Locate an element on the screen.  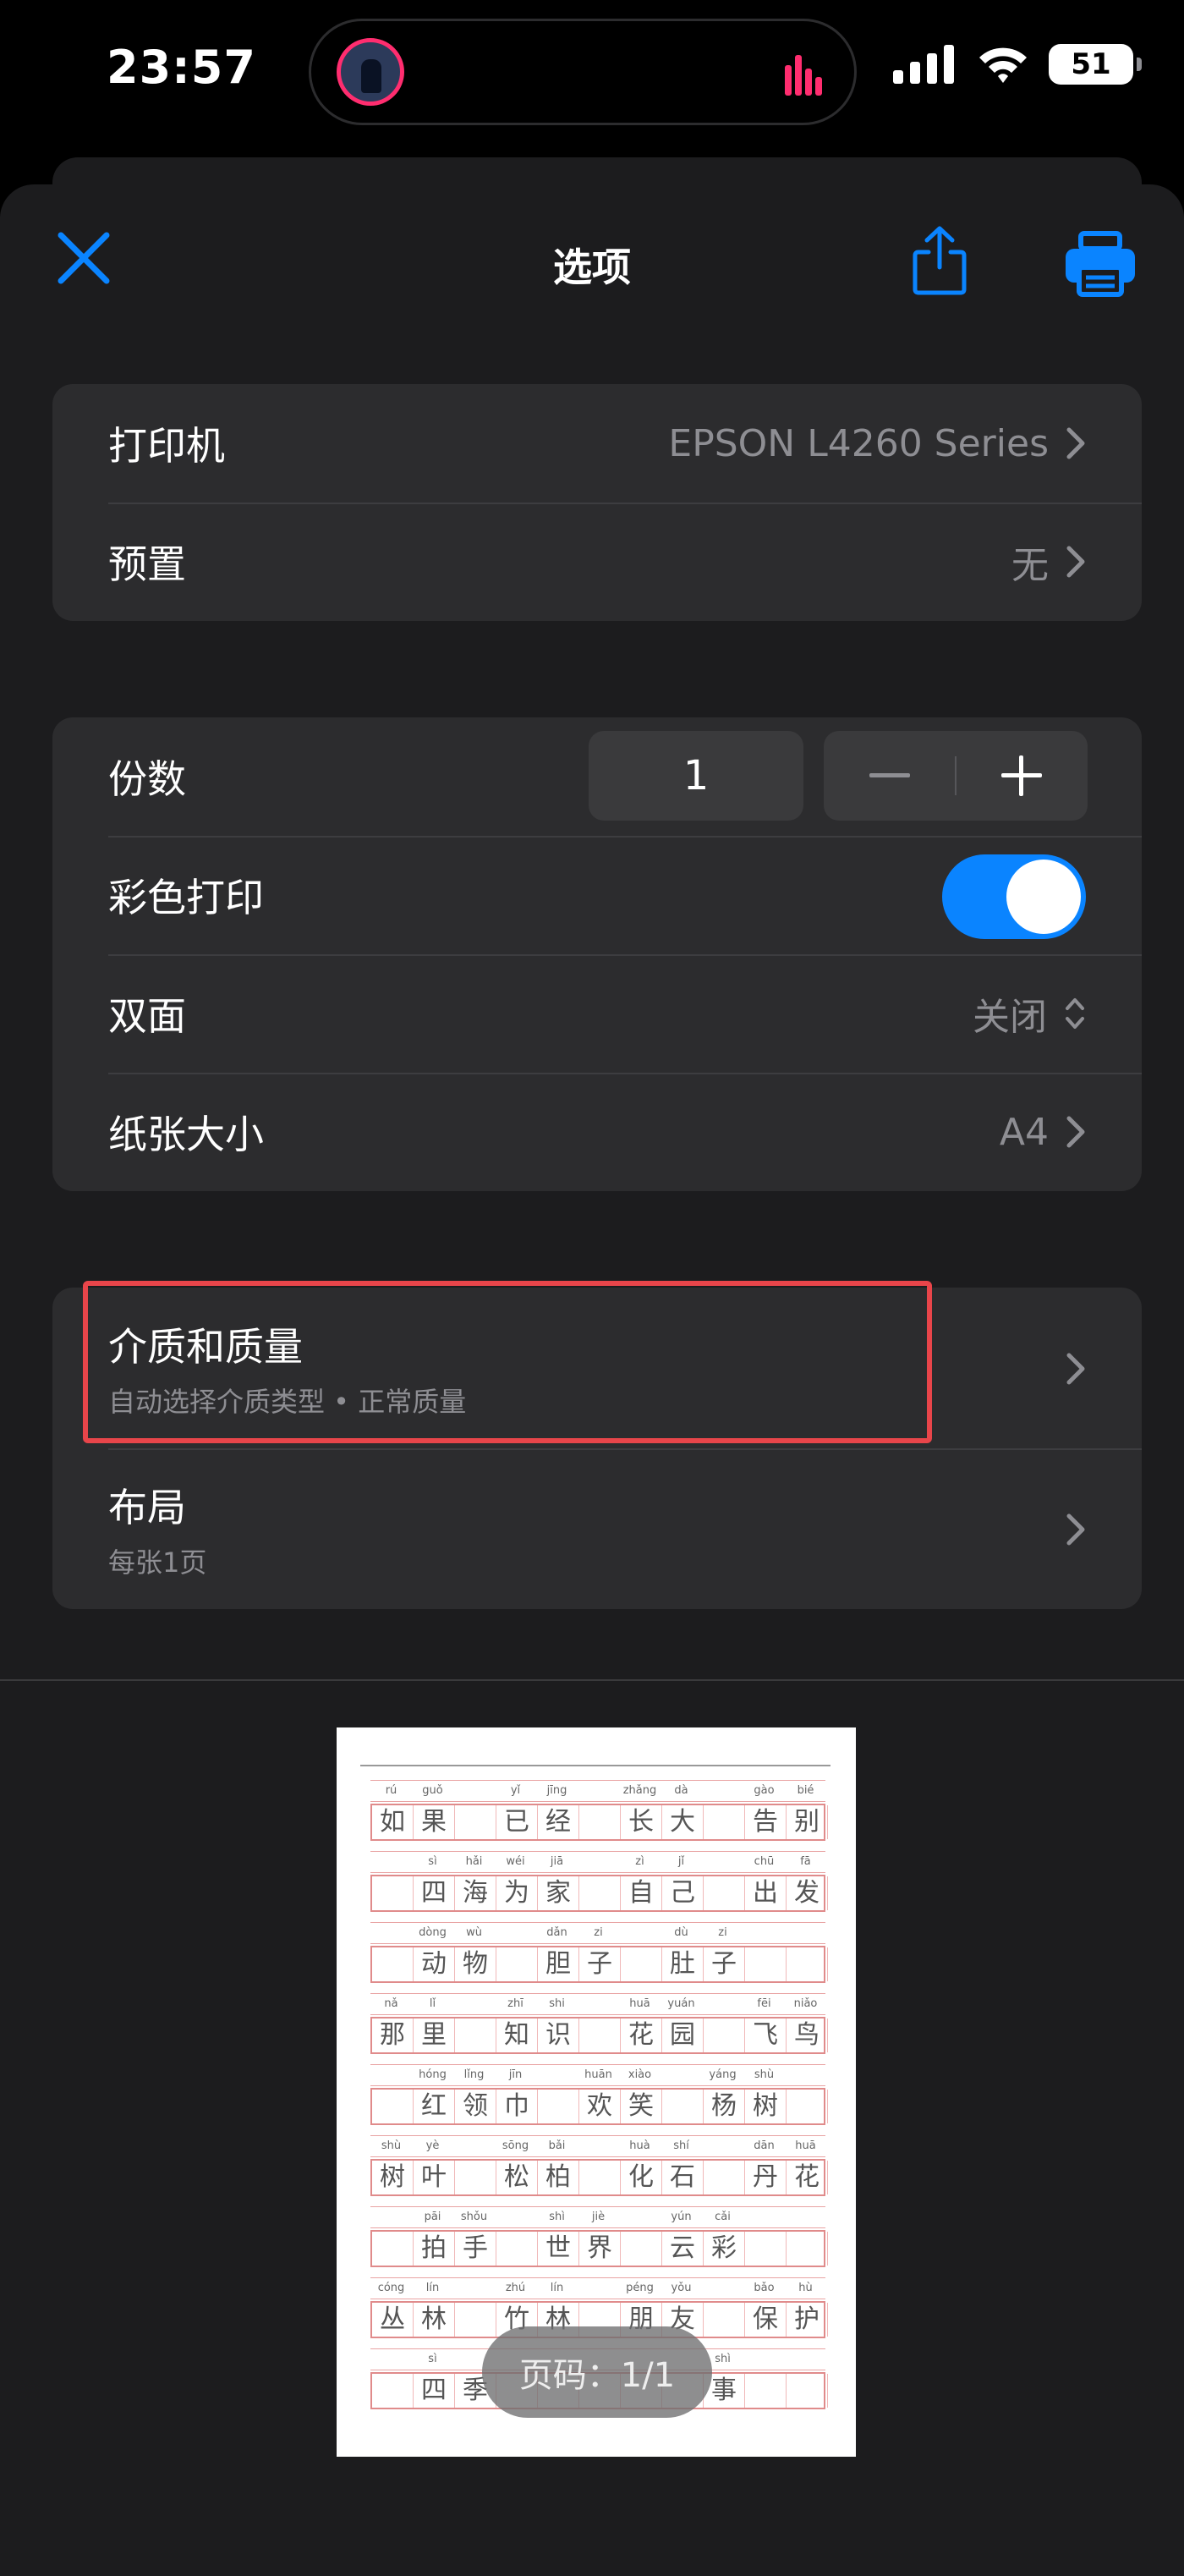
character-cell: 丹 is located at coordinates (766, 2177).